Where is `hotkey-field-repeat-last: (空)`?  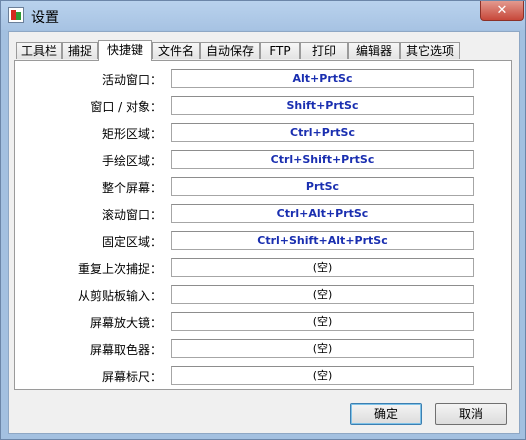 hotkey-field-repeat-last: (空) is located at coordinates (322, 267).